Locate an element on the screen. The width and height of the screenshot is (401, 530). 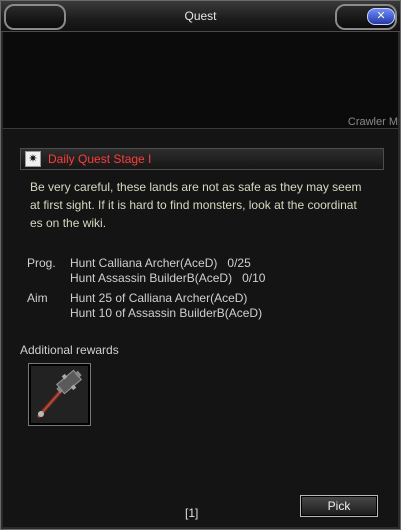
pick-button: Pick is located at coordinates (339, 506).